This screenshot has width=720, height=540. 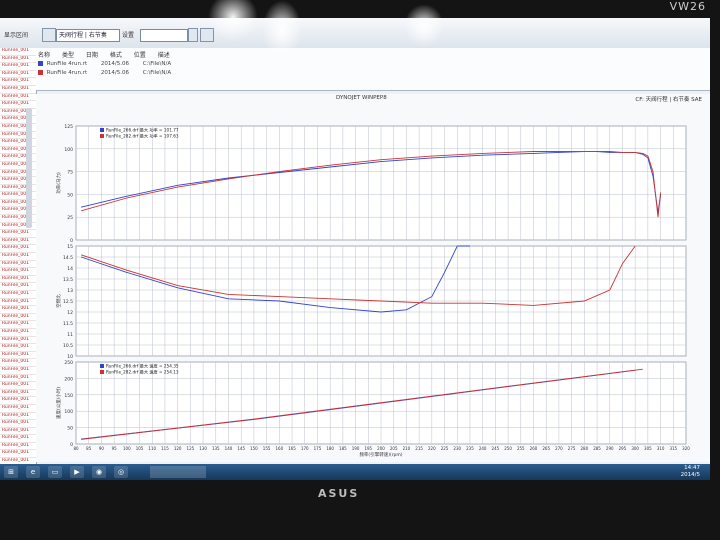 I want to click on close-icon, so click(x=193, y=35).